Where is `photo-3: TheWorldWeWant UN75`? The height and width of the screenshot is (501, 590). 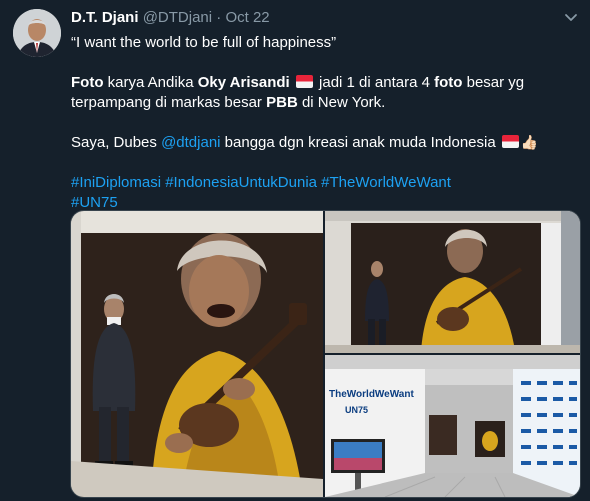
photo-3: TheWorldWeWant UN75 is located at coordinates (452, 426).